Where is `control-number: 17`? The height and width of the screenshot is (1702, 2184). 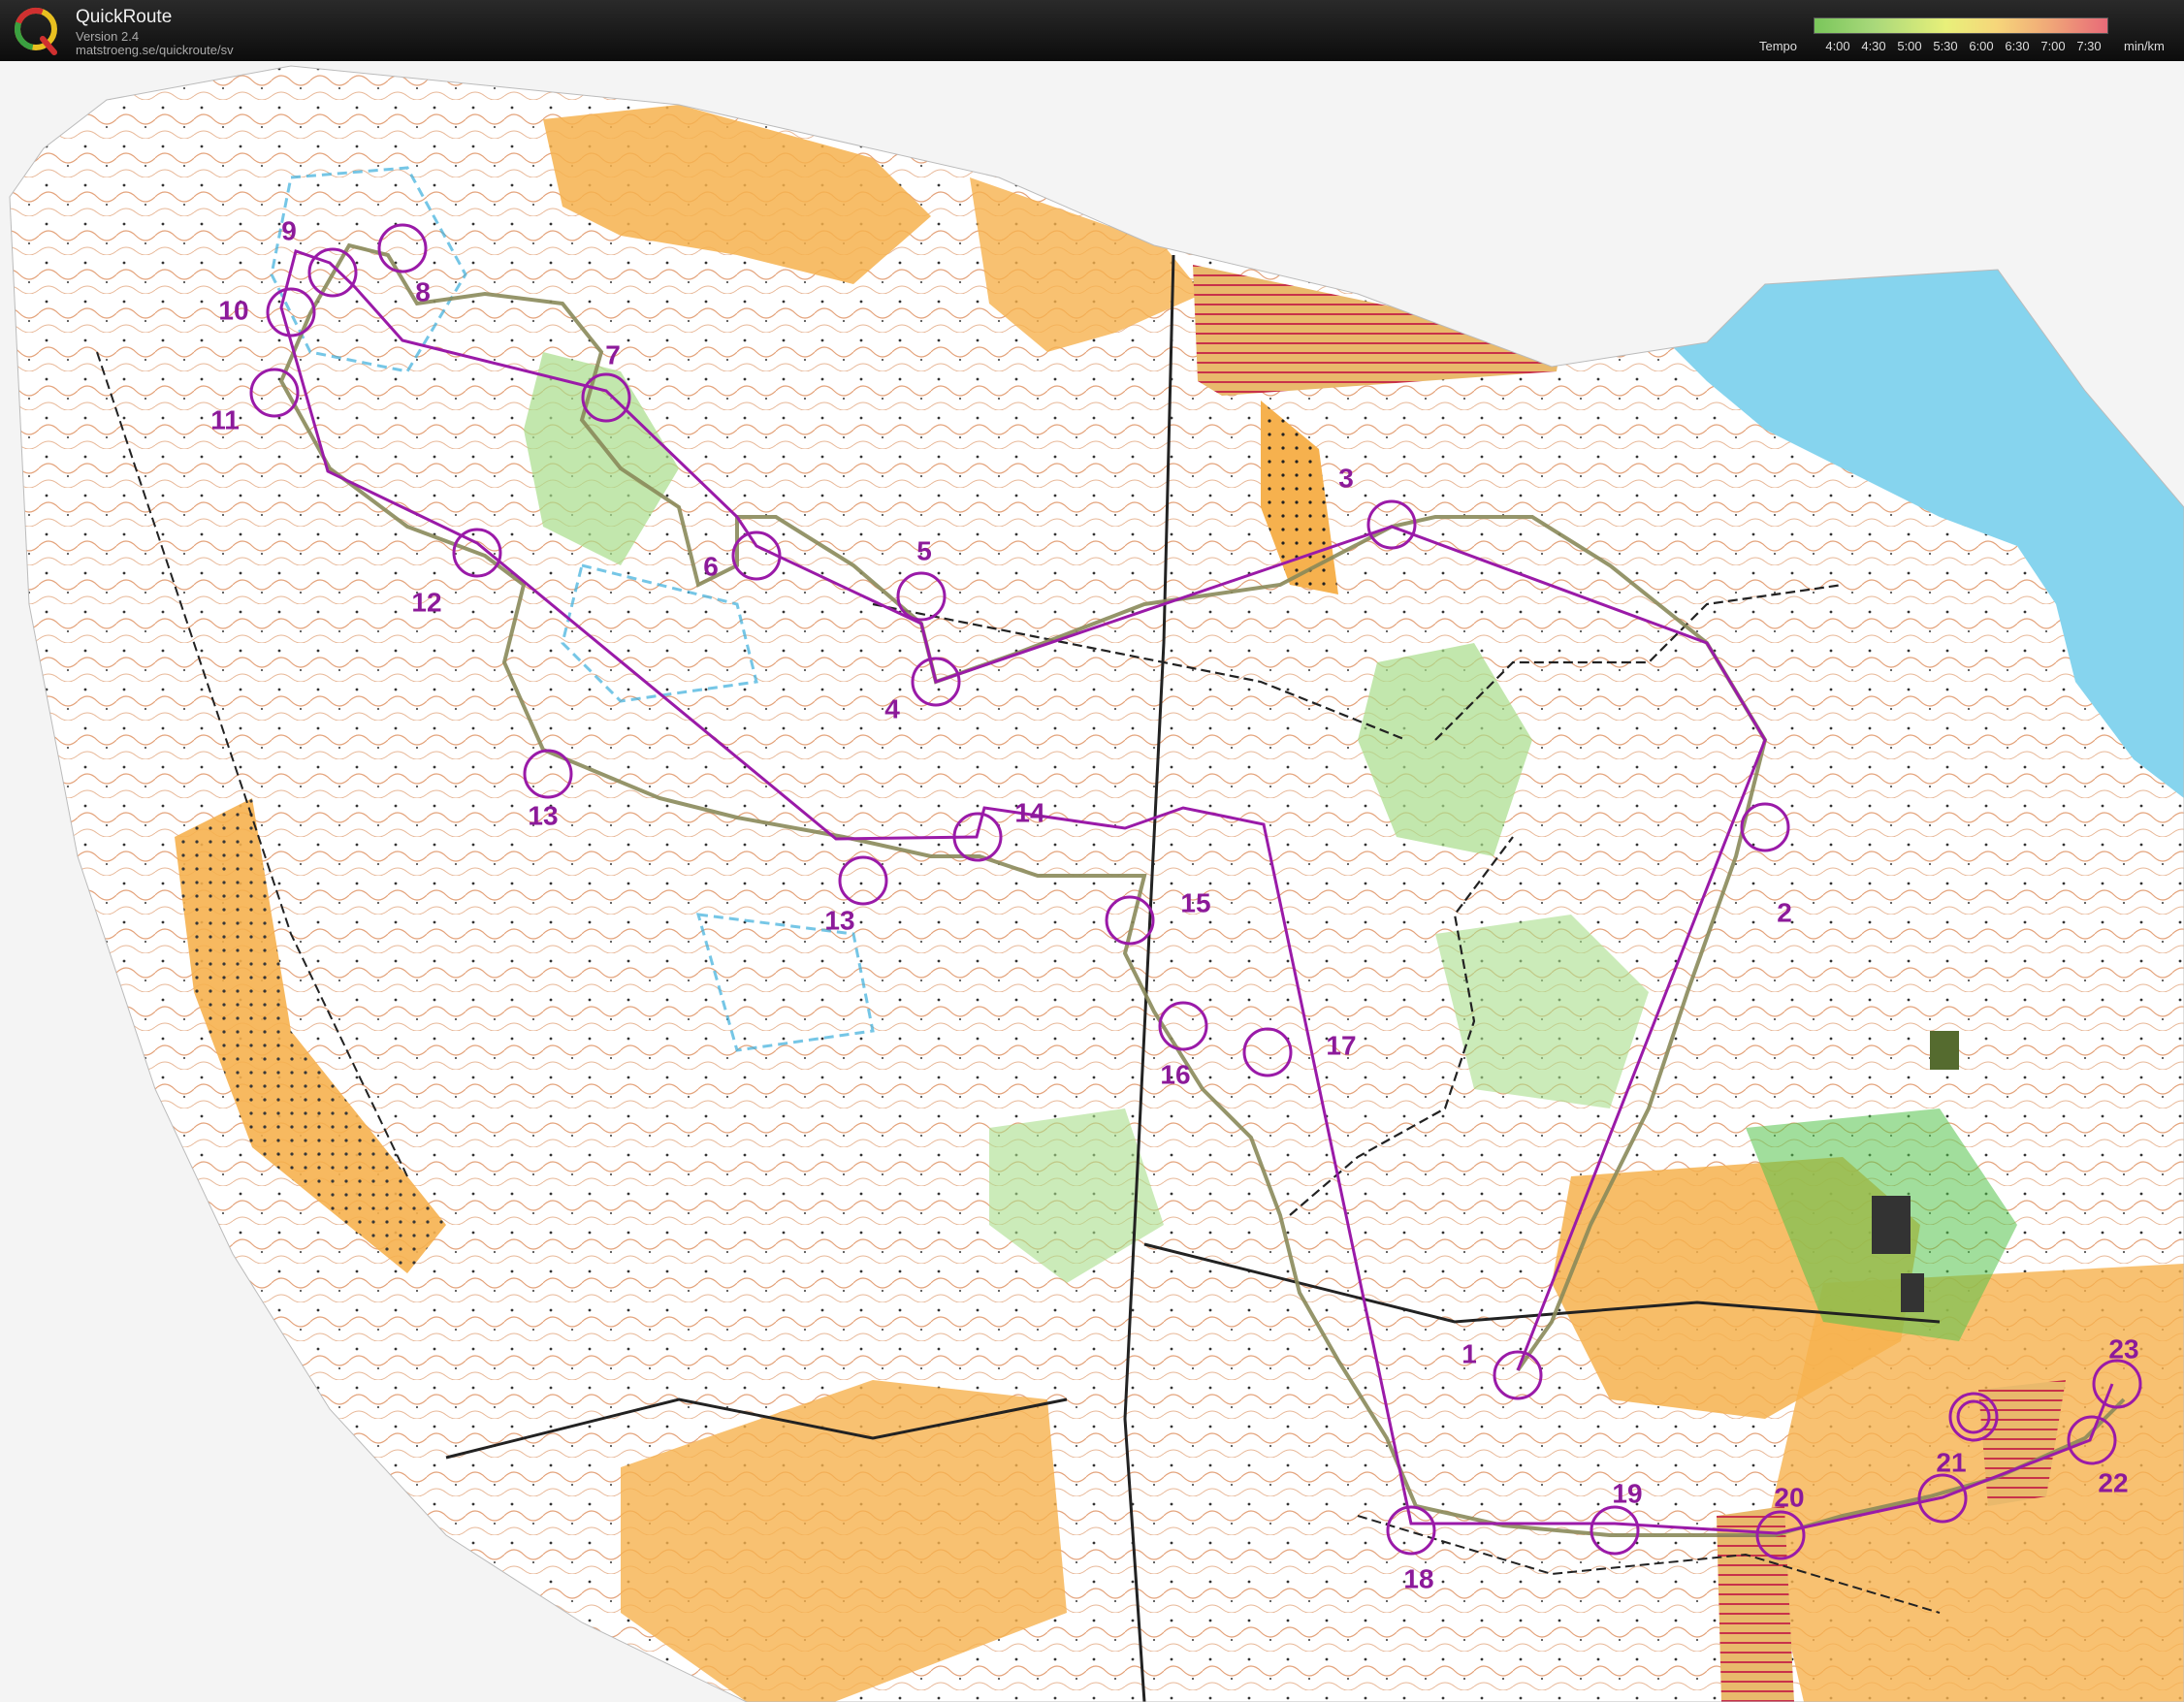
control-number: 17 is located at coordinates (1341, 1045).